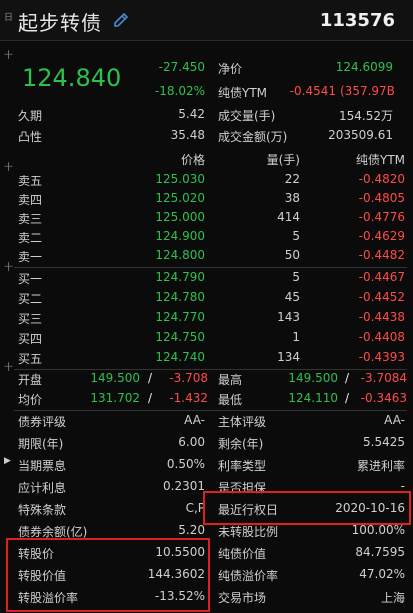 The height and width of the screenshot is (613, 413). What do you see at coordinates (8, 54) in the screenshot?
I see `side-mark-2: 十` at bounding box center [8, 54].